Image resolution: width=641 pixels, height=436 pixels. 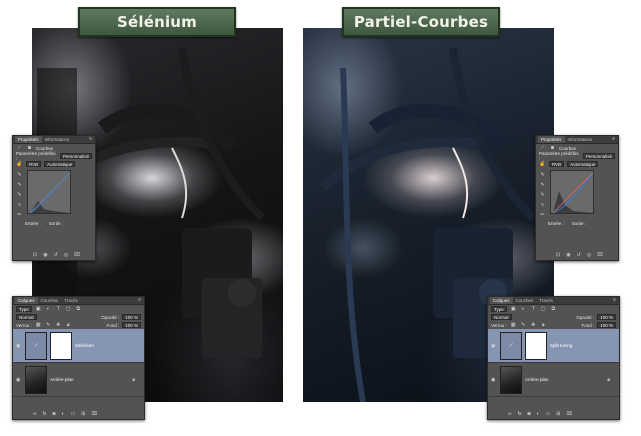 I want to click on layer-row-adjustment: ◉ ⟋ Sélénium, so click(x=78, y=346).